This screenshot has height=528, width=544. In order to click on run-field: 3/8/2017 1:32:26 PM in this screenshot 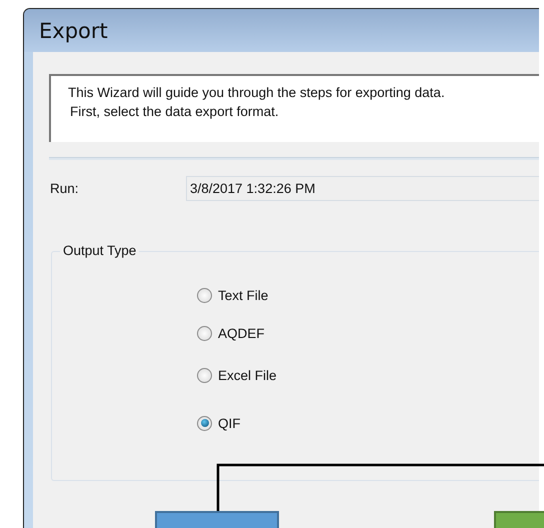, I will do `click(362, 188)`.